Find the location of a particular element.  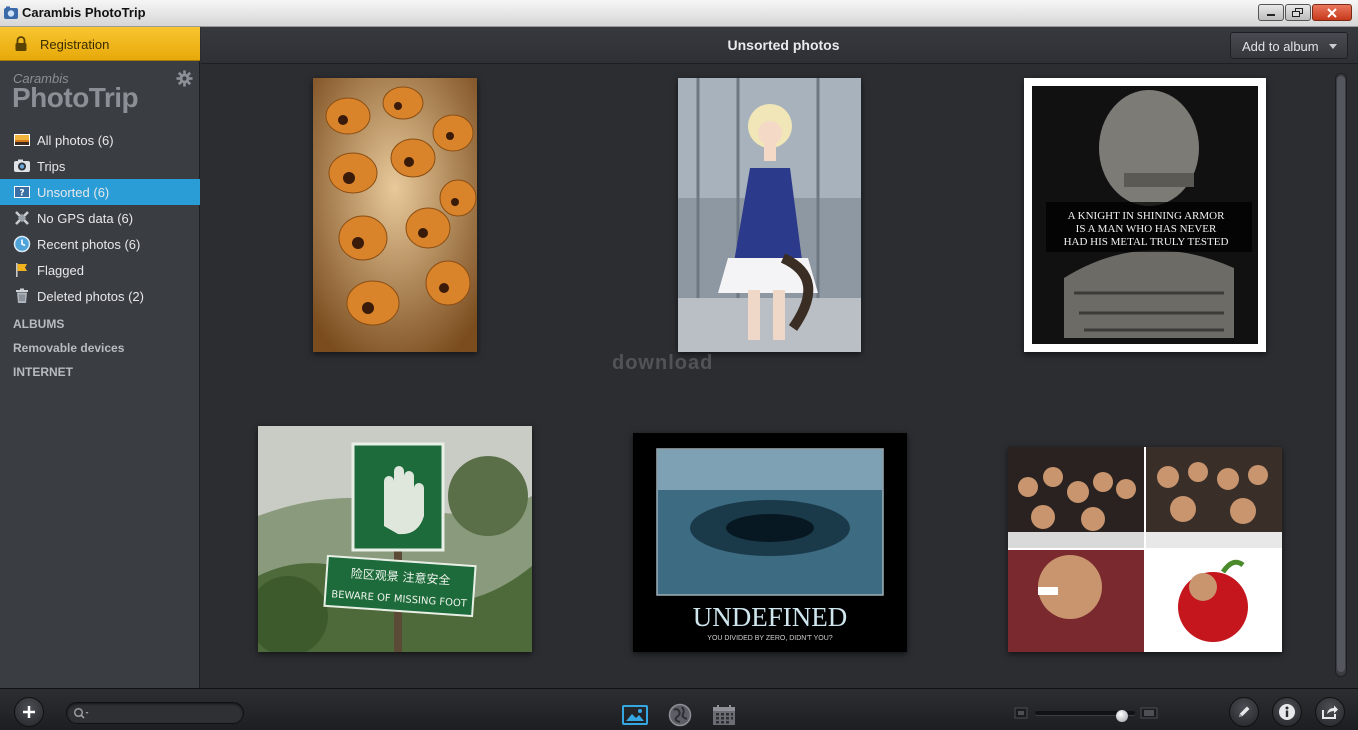

section-albums: ALBUMS is located at coordinates (38, 324).